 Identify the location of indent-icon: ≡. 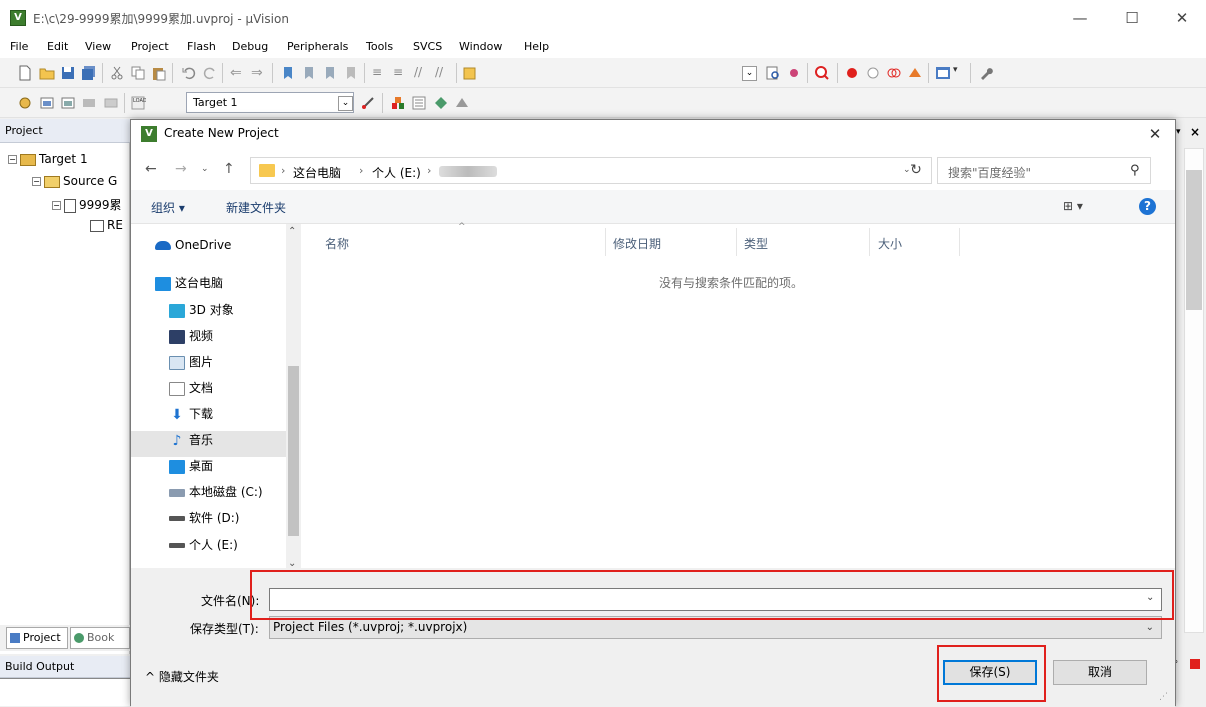
(380, 73).